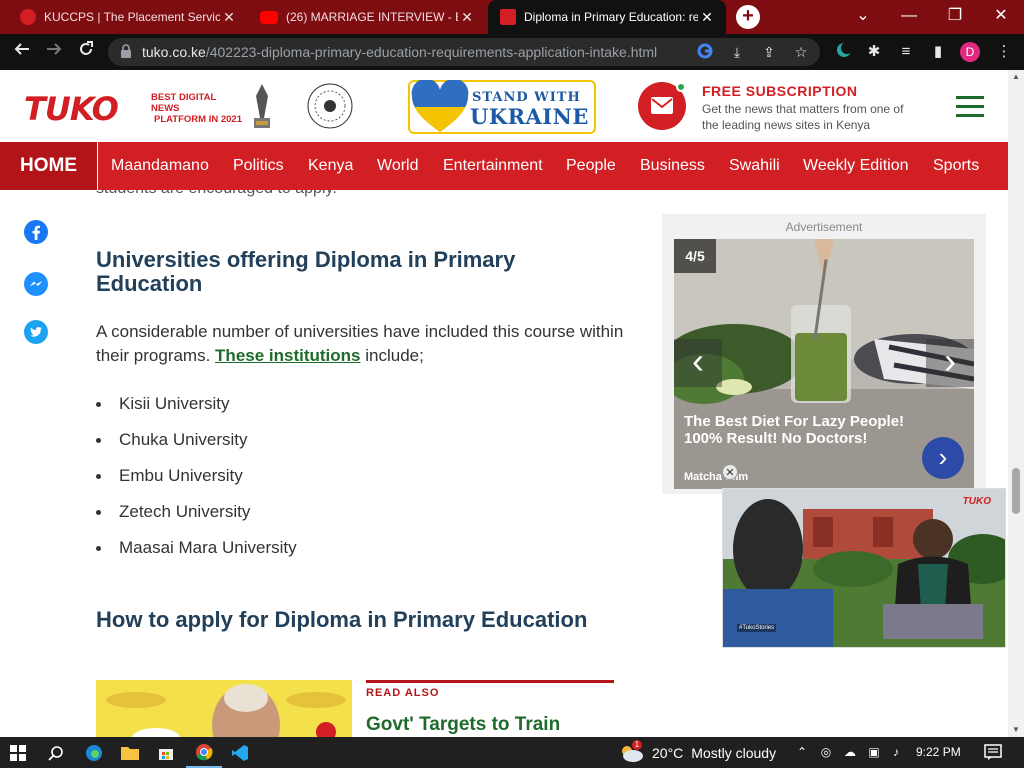  Describe the element at coordinates (874, 52) in the screenshot. I see `extensions-puzzle-icon: ✱` at that location.